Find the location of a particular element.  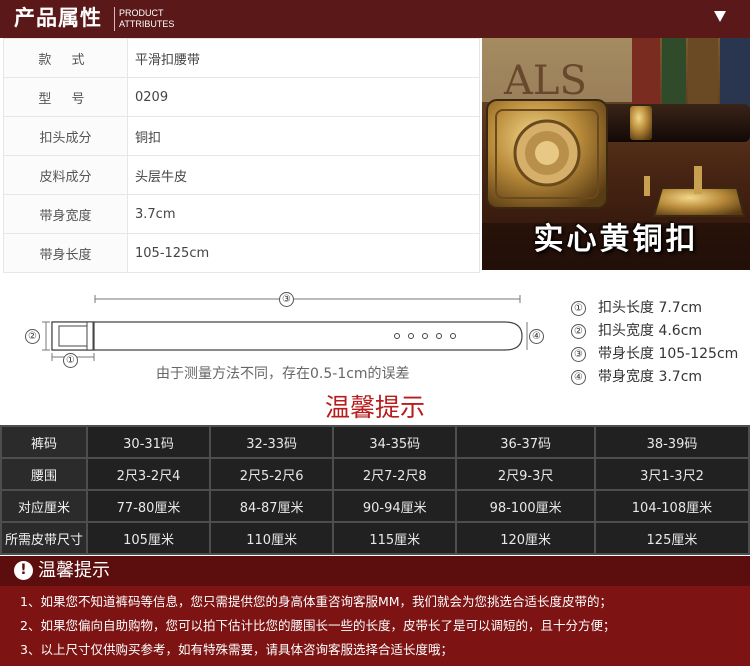

table-cell: 2尺7-2尺8 is located at coordinates (395, 474).